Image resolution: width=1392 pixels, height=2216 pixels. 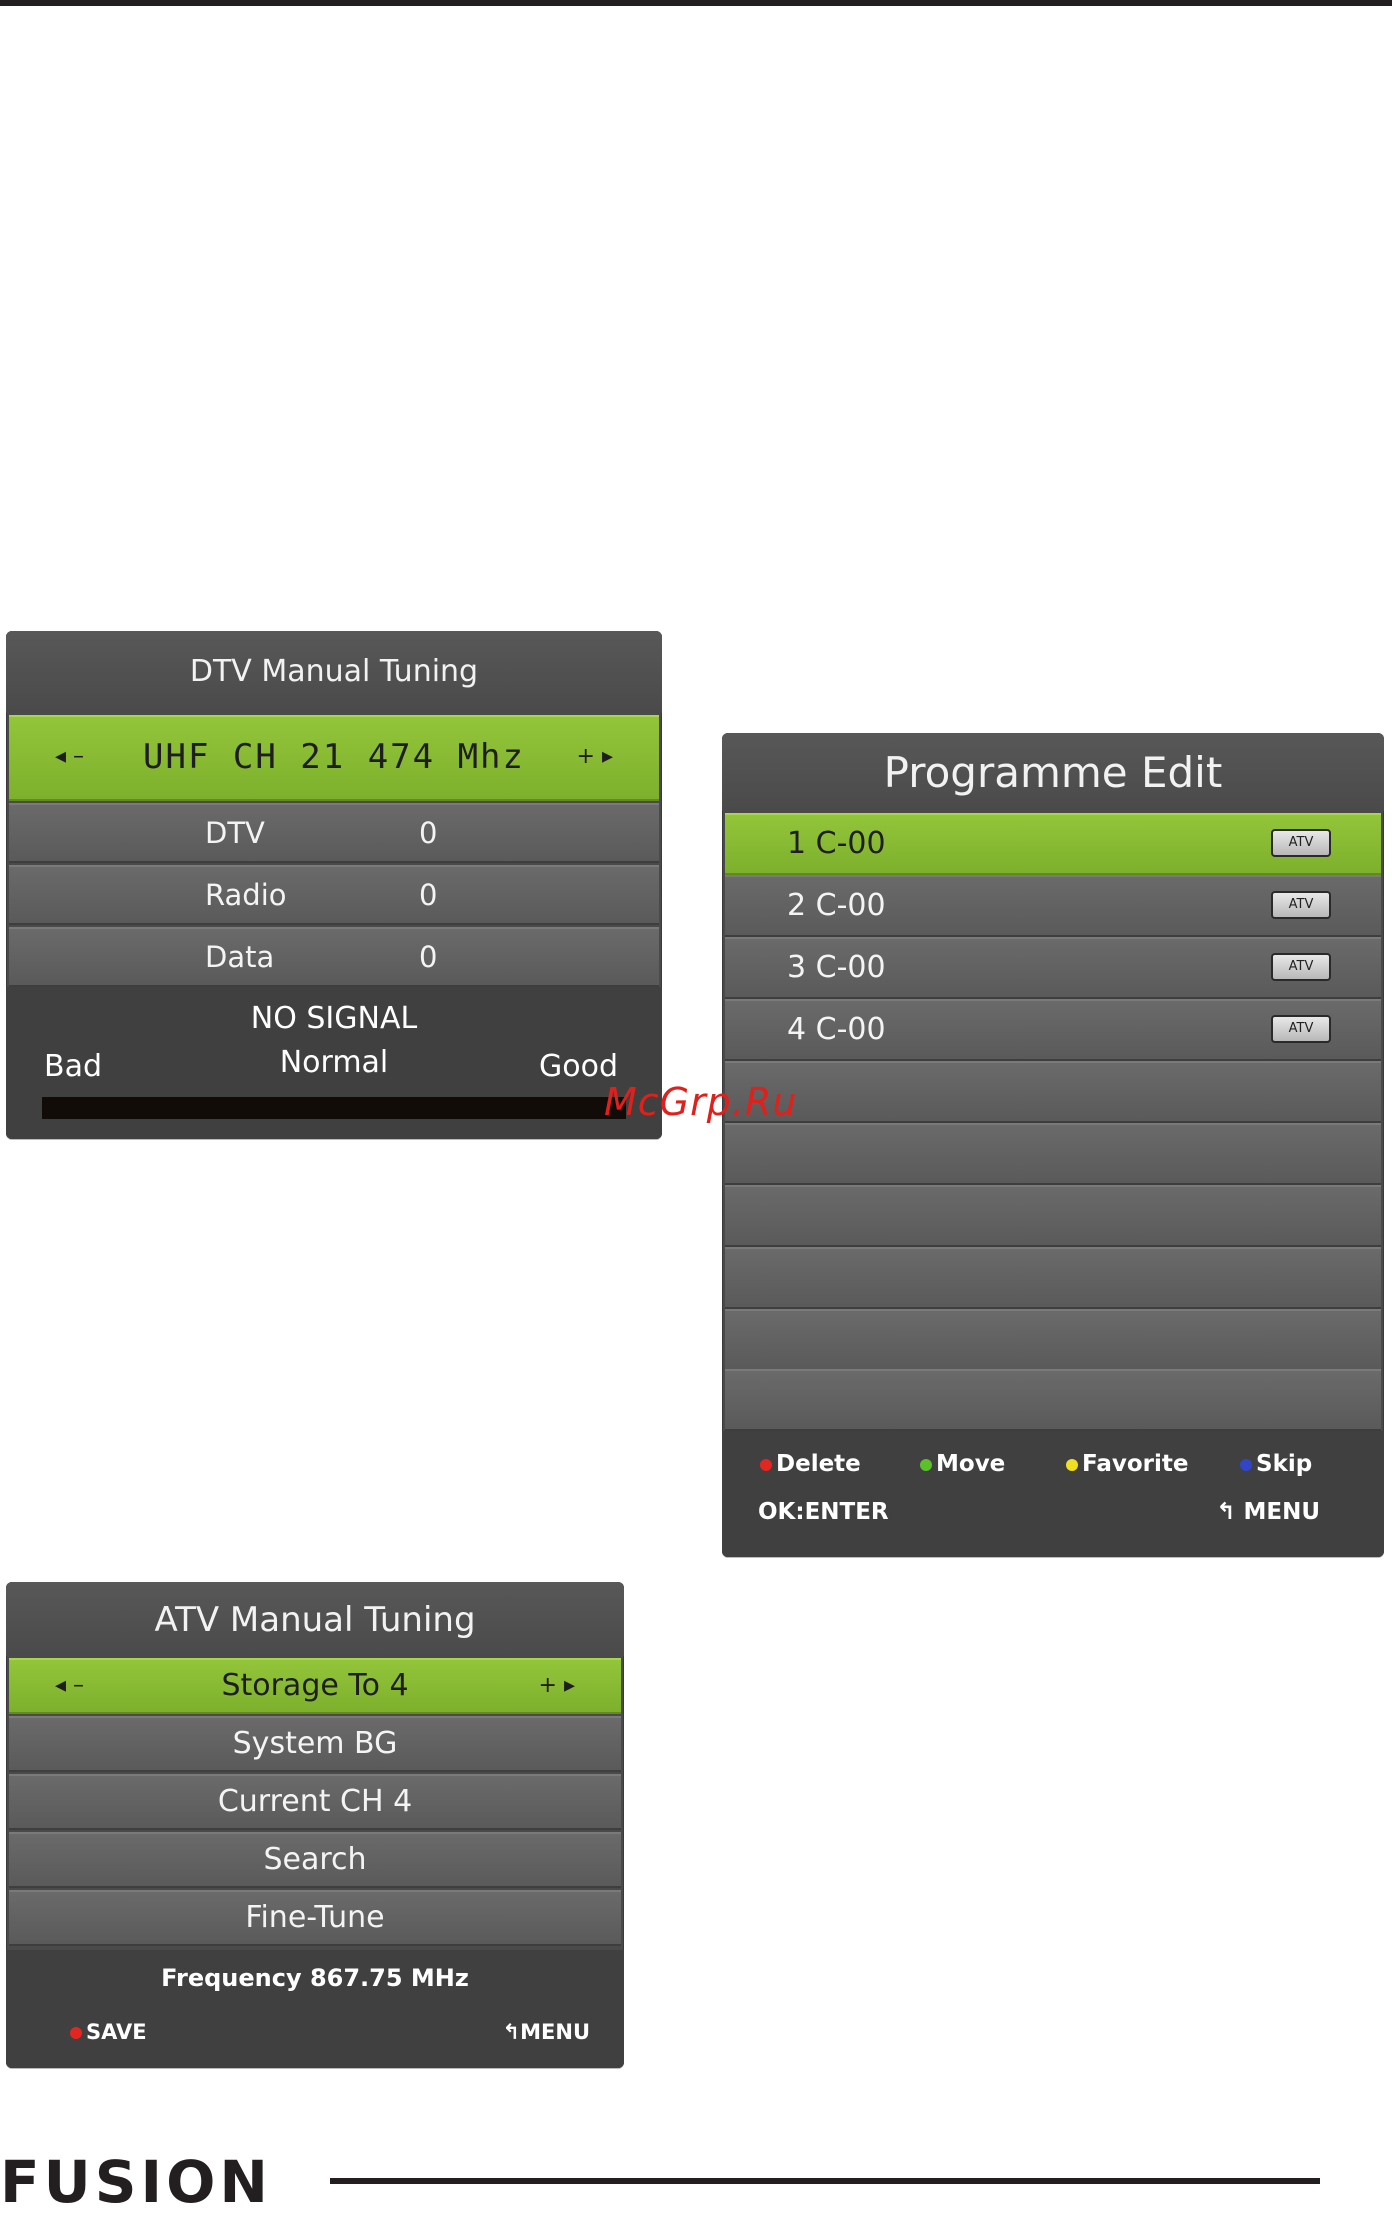 I want to click on yellow-dot-icon, so click(x=1072, y=1464).